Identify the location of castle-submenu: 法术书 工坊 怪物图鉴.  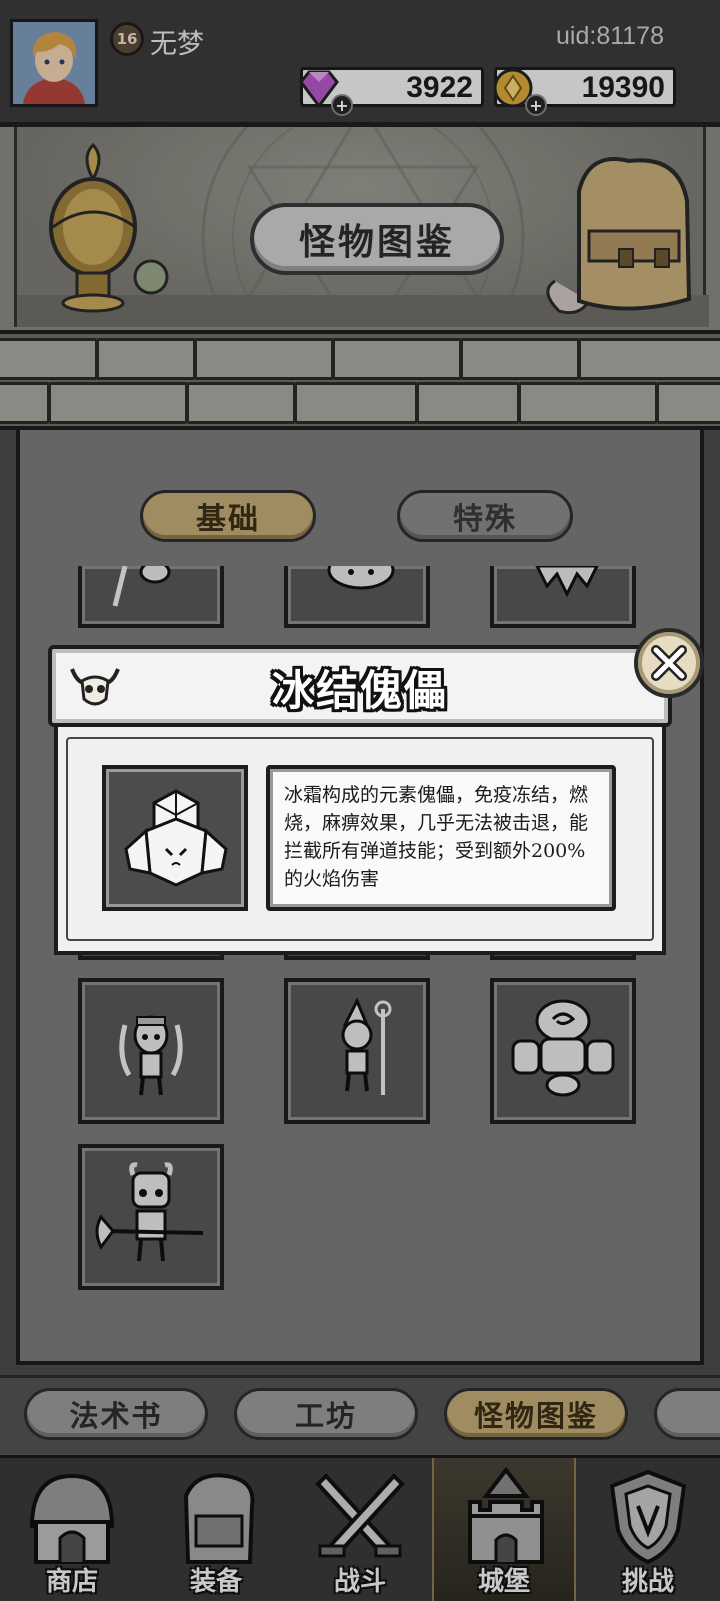
(360, 1415).